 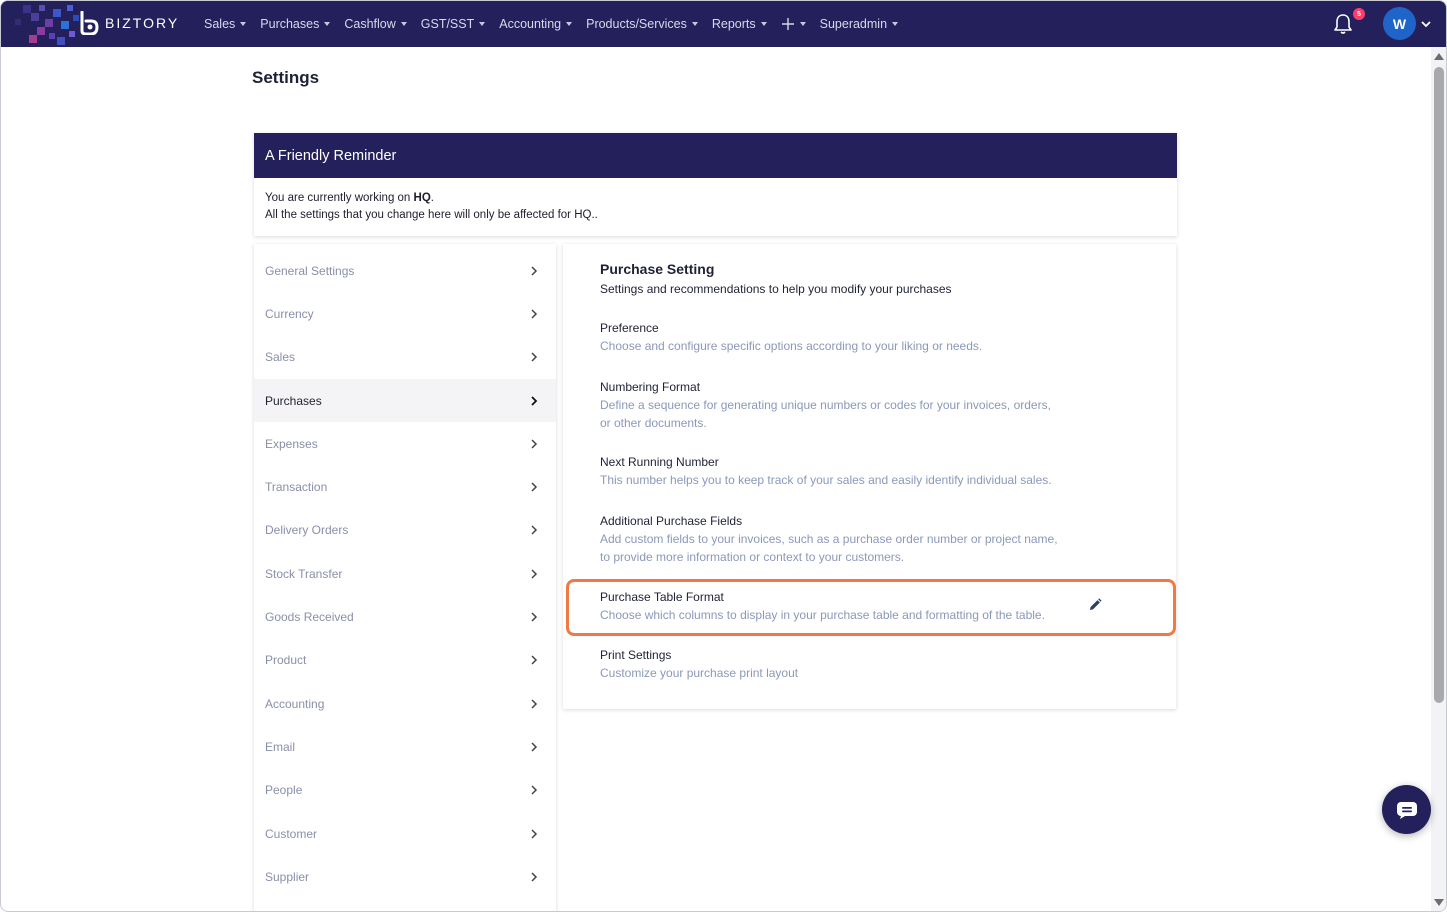 What do you see at coordinates (291, 443) in the screenshot?
I see `sidebar-item-label: Expenses` at bounding box center [291, 443].